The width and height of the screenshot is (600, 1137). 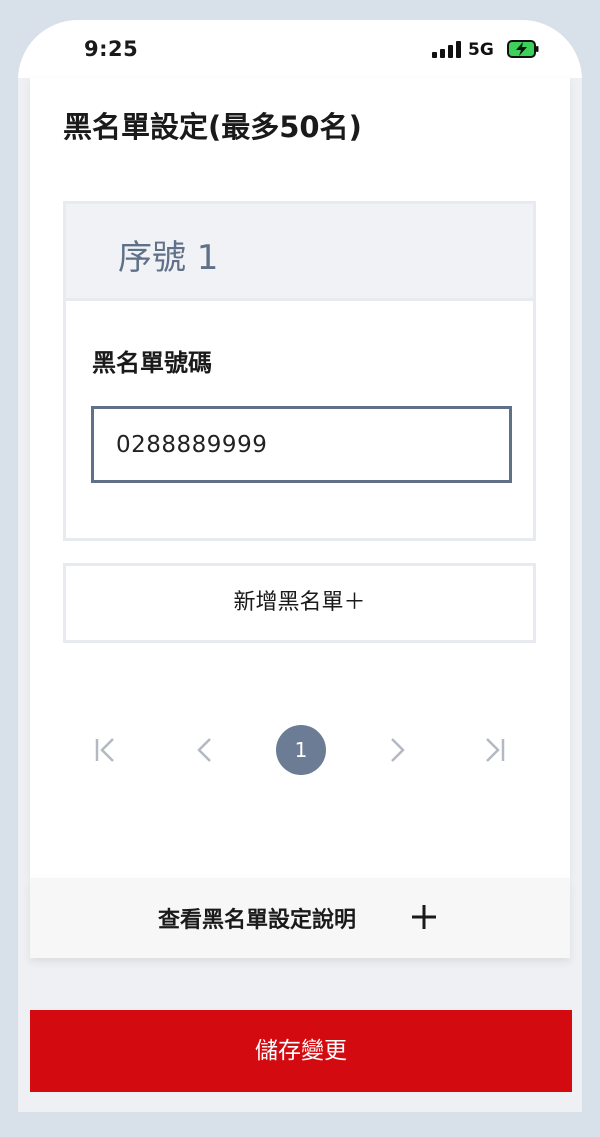 I want to click on prev-page-icon, so click(x=205, y=750).